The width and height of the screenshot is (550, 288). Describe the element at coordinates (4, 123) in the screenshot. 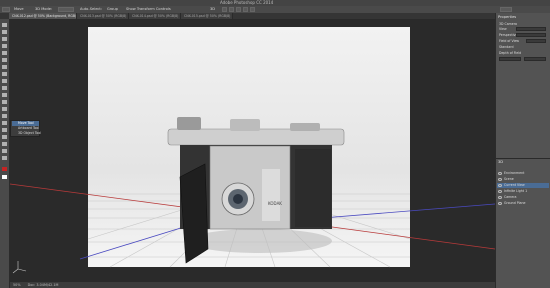

I see `pen-tool-icon` at that location.